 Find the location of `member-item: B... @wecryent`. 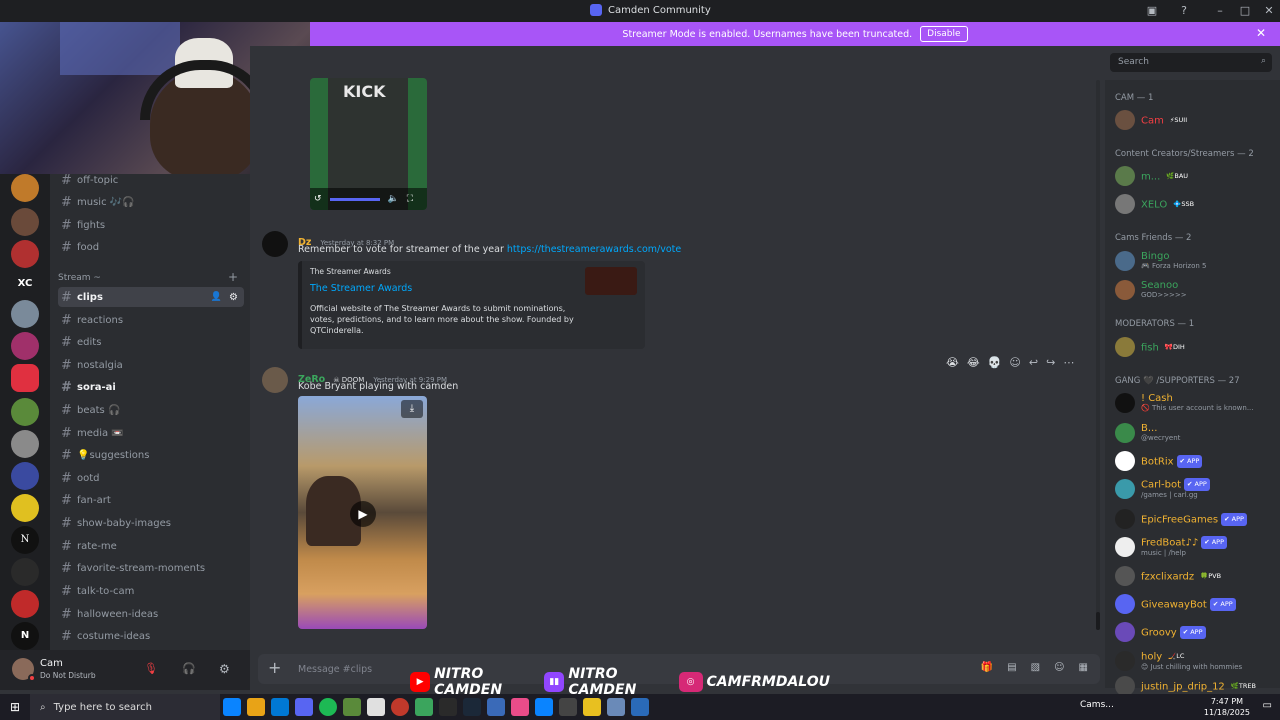

member-item: B... @wecryent is located at coordinates (1197, 433).